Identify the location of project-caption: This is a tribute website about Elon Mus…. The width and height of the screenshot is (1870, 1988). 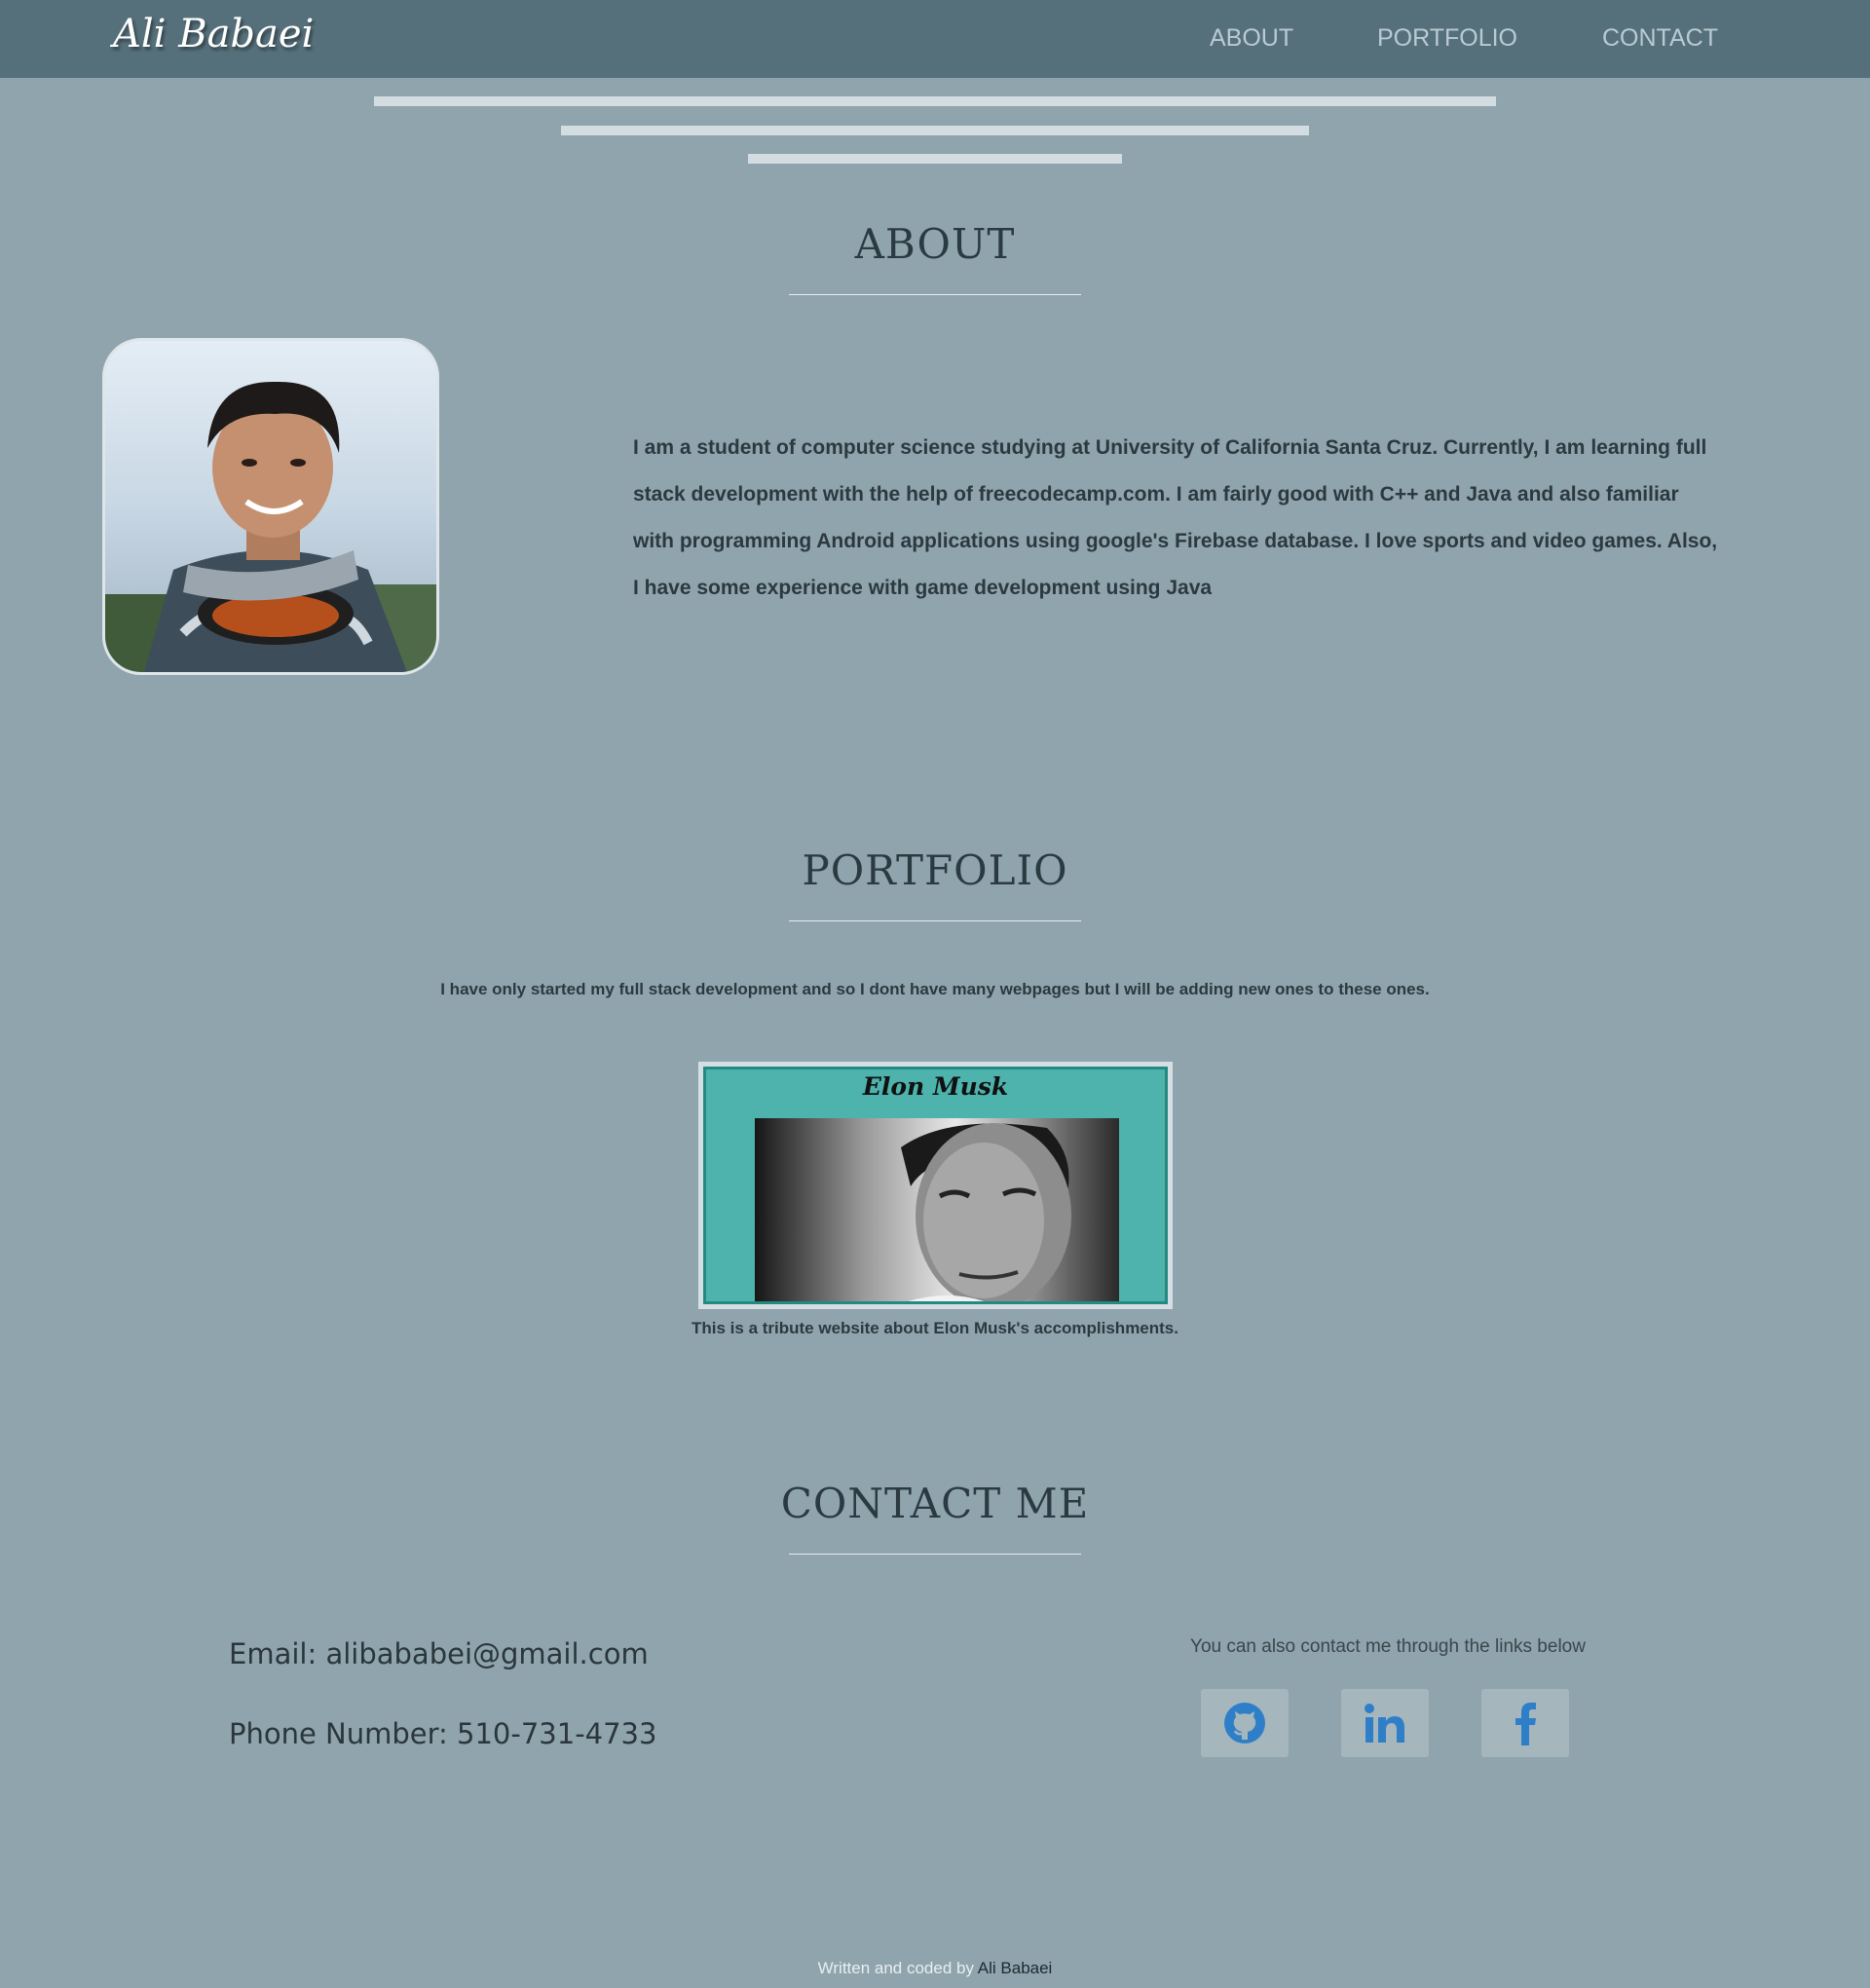
(935, 1328).